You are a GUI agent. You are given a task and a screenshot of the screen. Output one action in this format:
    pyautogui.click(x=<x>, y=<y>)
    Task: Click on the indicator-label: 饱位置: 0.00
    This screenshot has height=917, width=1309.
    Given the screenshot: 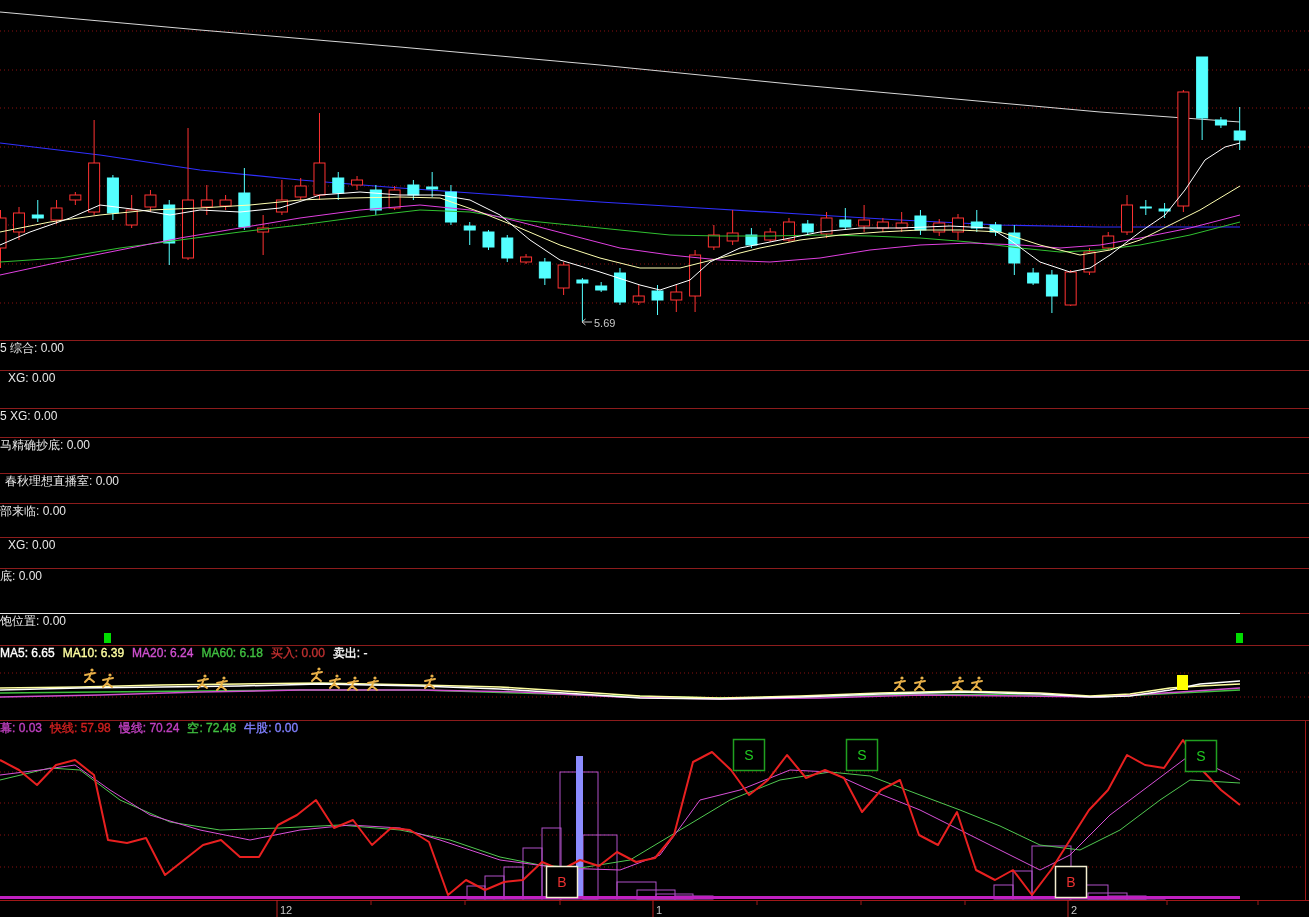 What is the action you would take?
    pyautogui.click(x=33, y=621)
    